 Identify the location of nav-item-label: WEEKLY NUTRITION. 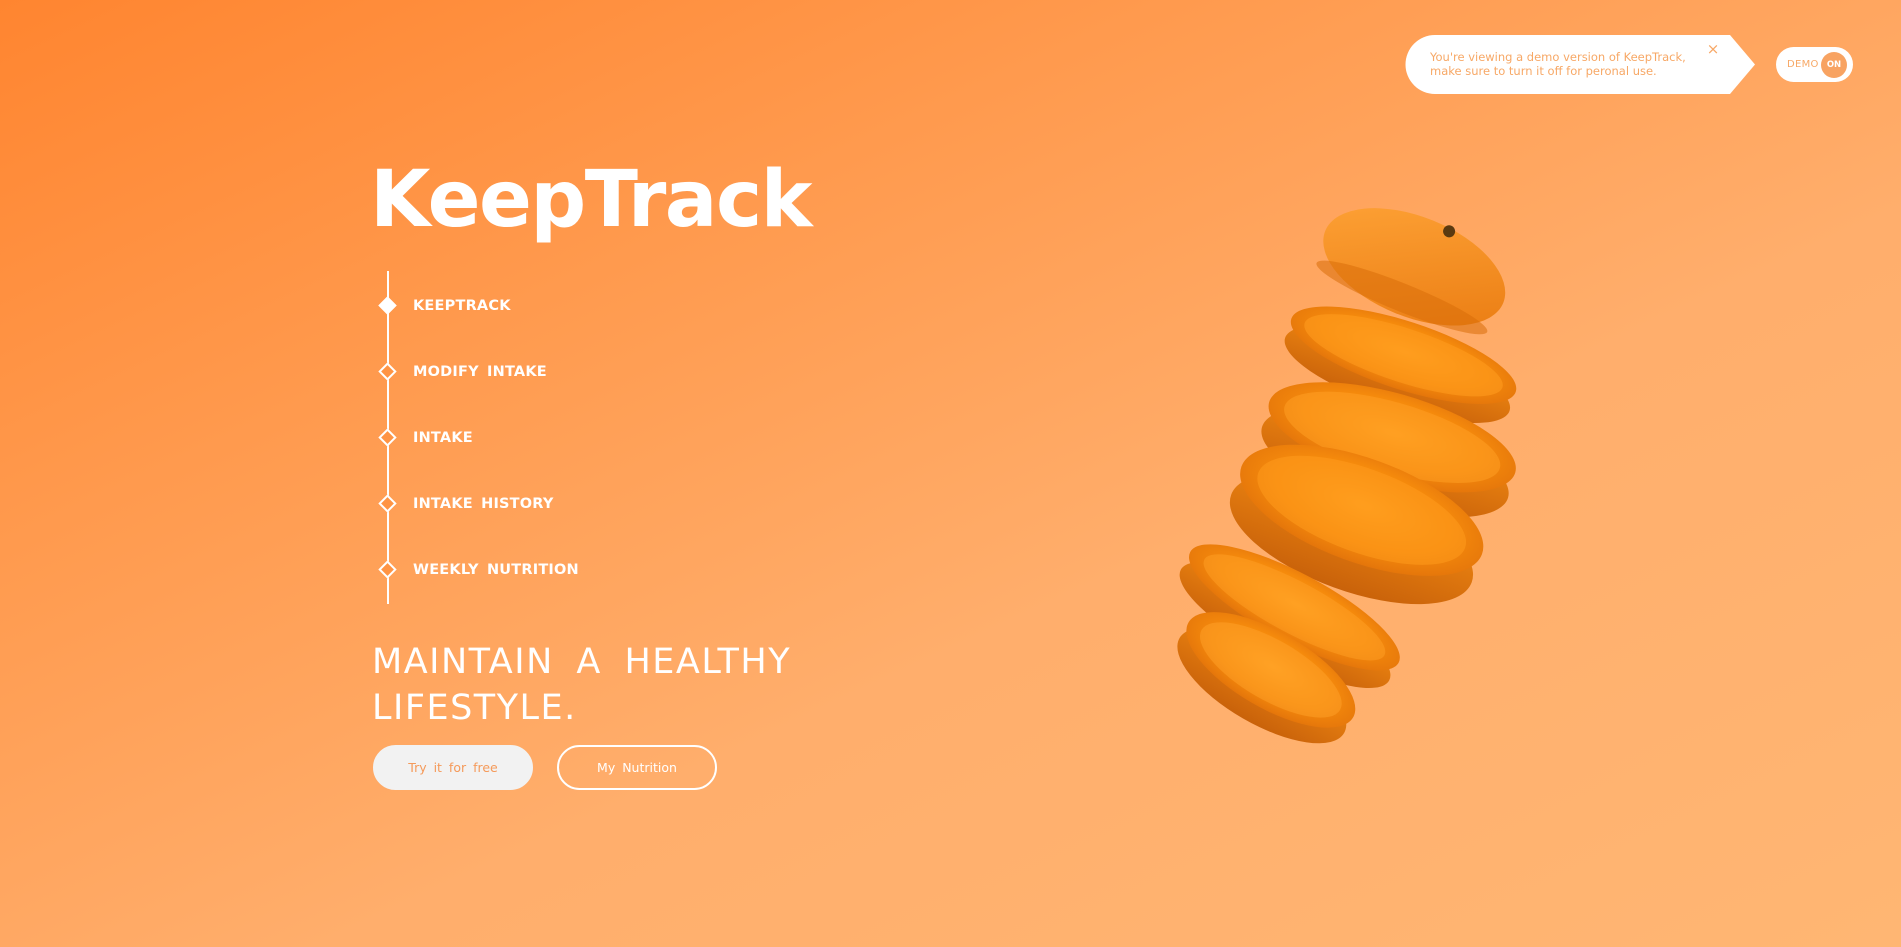
(496, 570).